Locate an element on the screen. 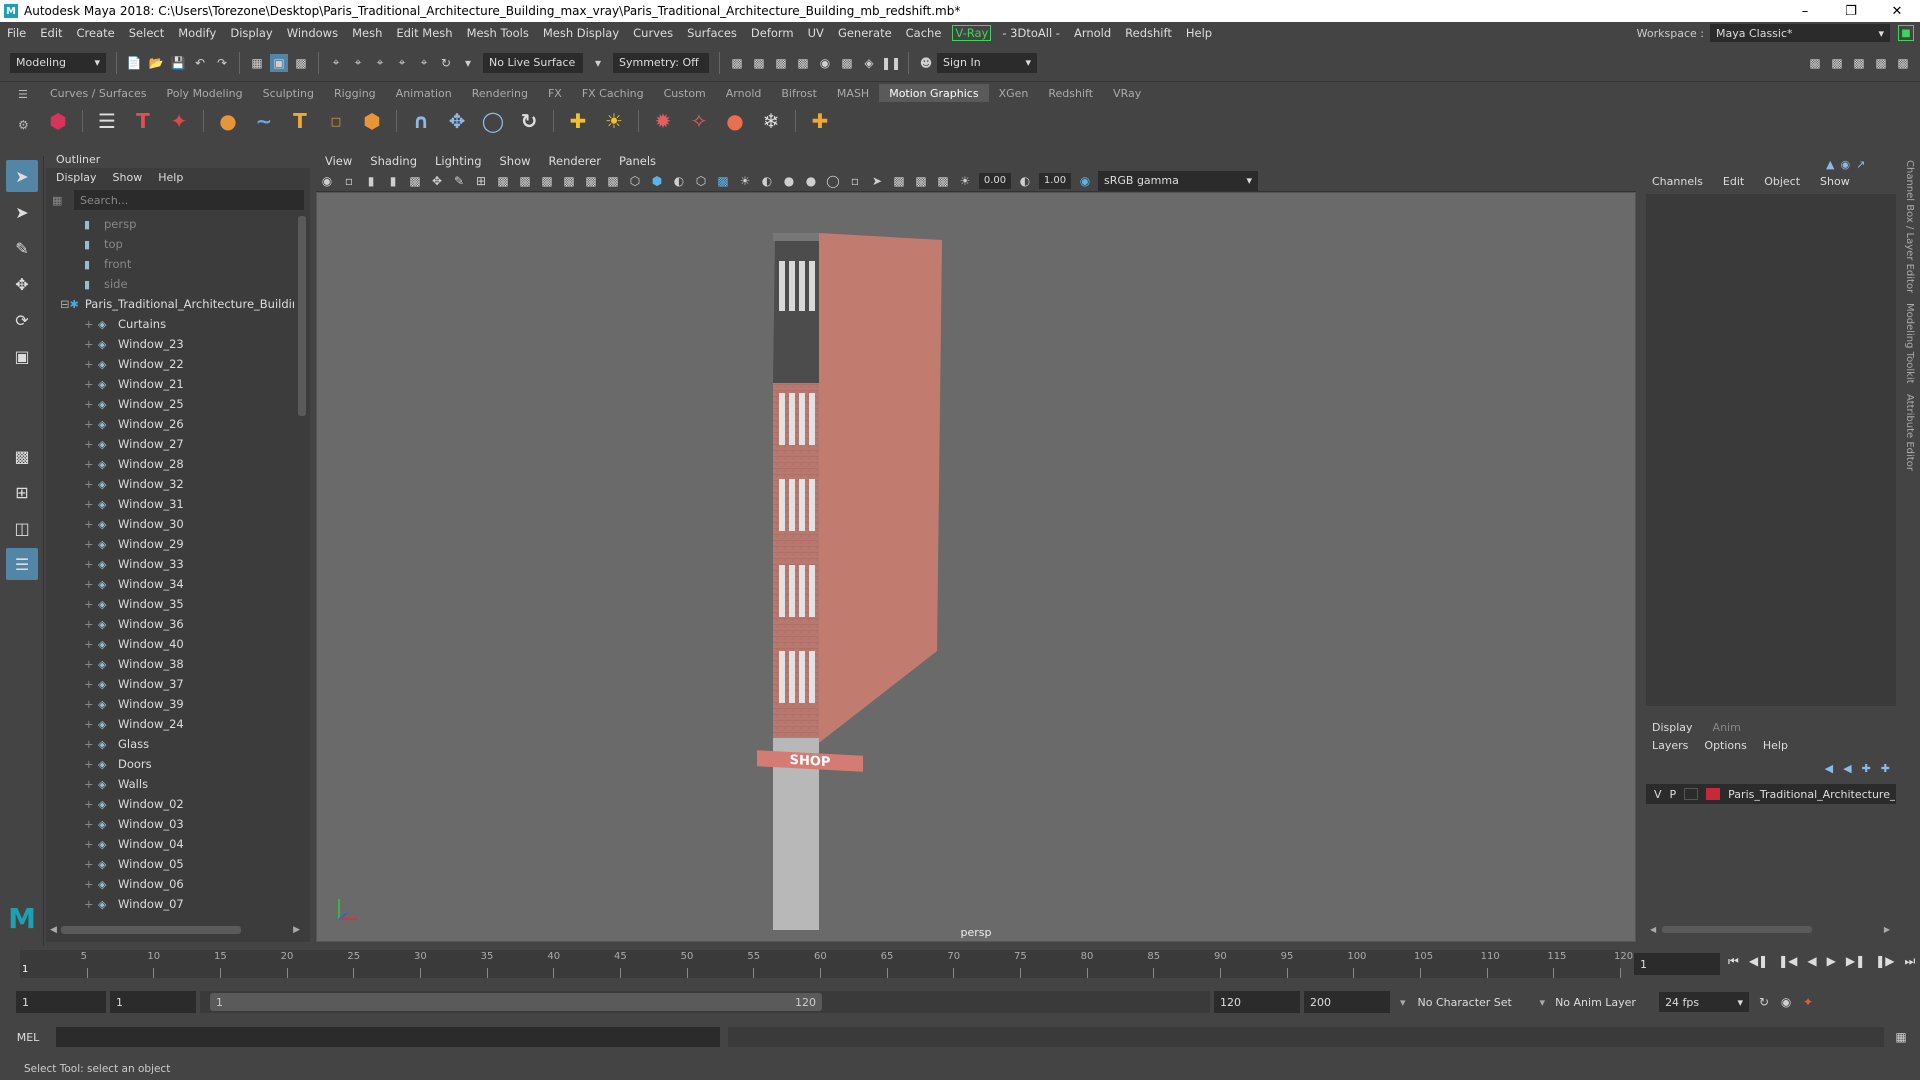  mode-dropdown: Modeling ▾ is located at coordinates (58, 62).